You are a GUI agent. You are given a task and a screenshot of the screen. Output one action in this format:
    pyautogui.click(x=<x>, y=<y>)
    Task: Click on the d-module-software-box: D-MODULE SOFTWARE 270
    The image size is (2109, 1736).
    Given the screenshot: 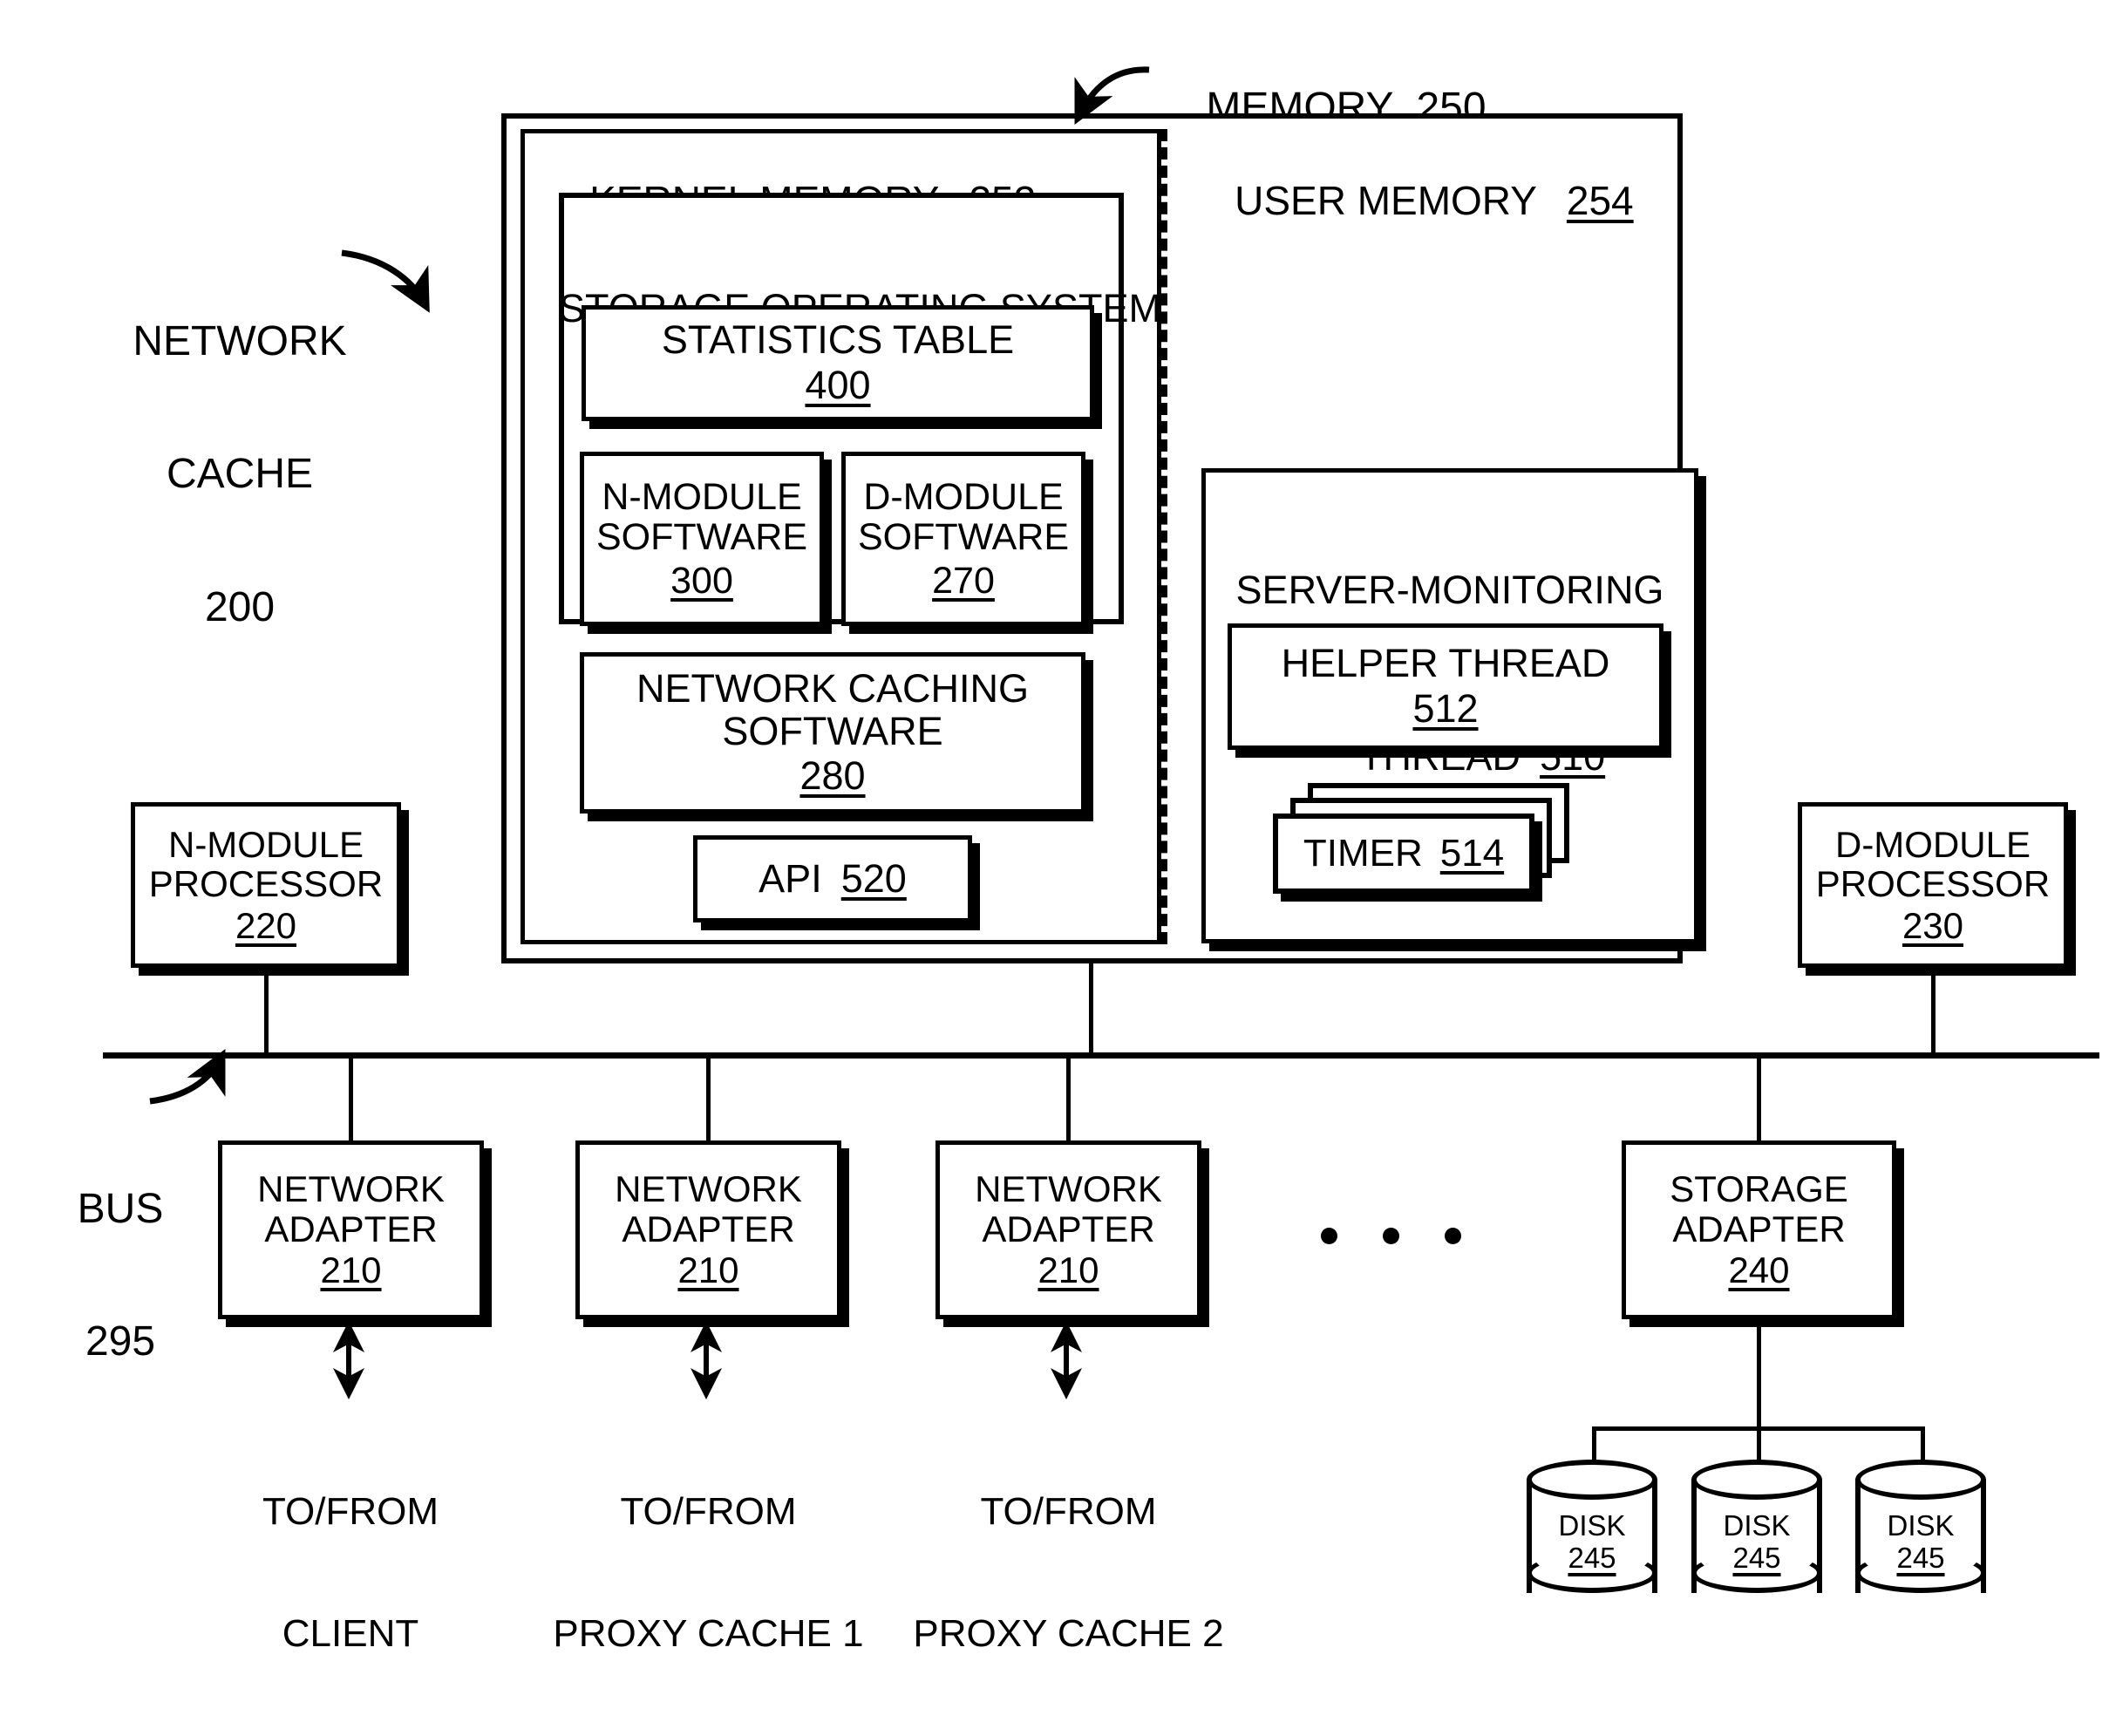 What is the action you would take?
    pyautogui.click(x=963, y=539)
    